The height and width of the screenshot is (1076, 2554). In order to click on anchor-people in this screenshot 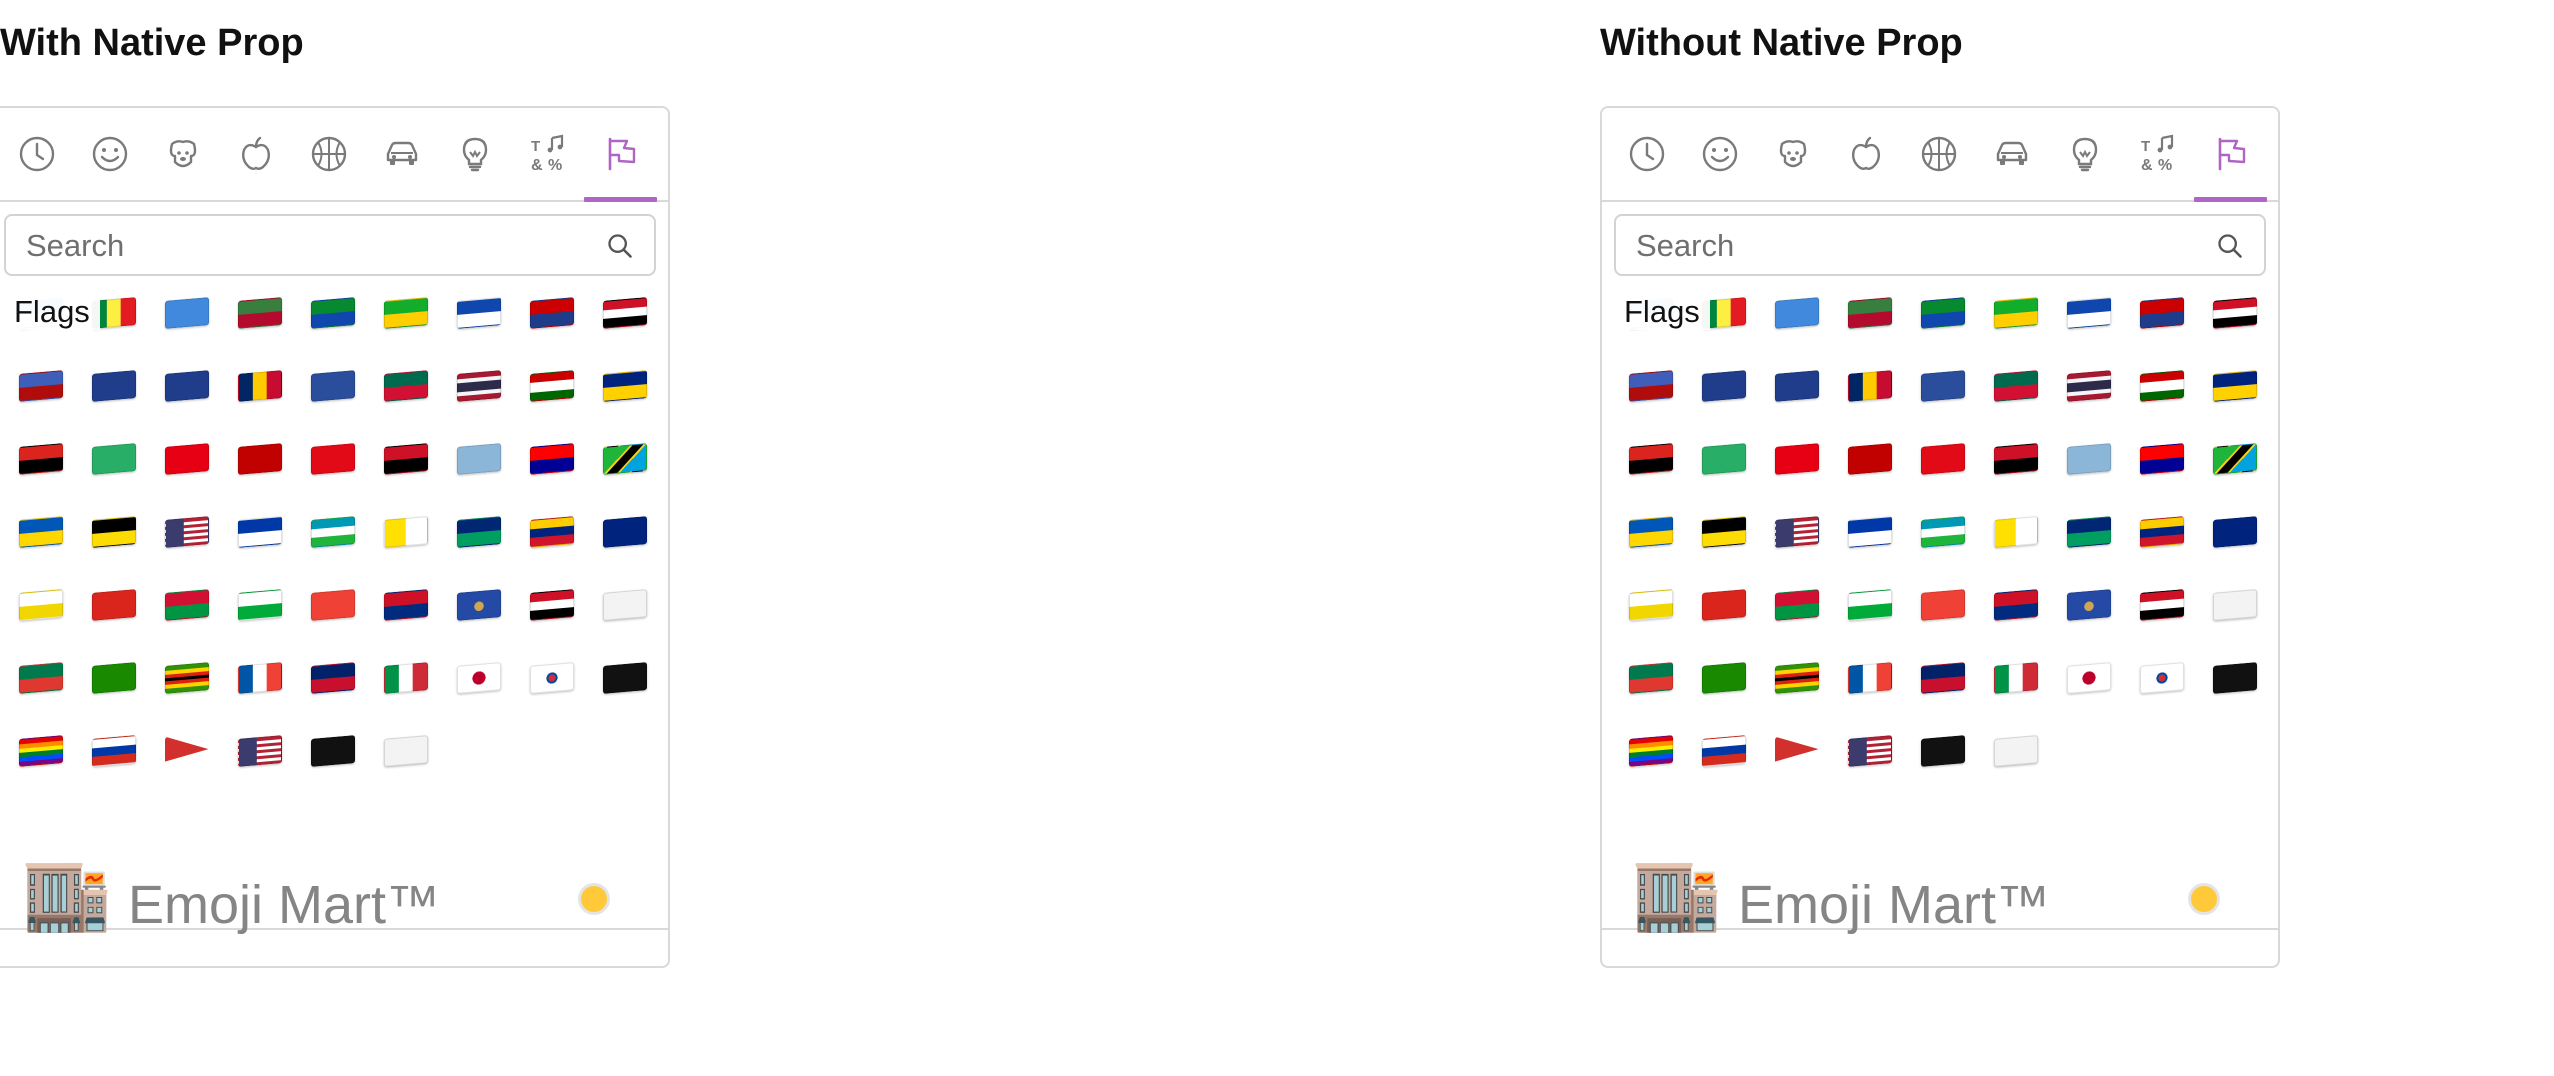, I will do `click(1719, 154)`.